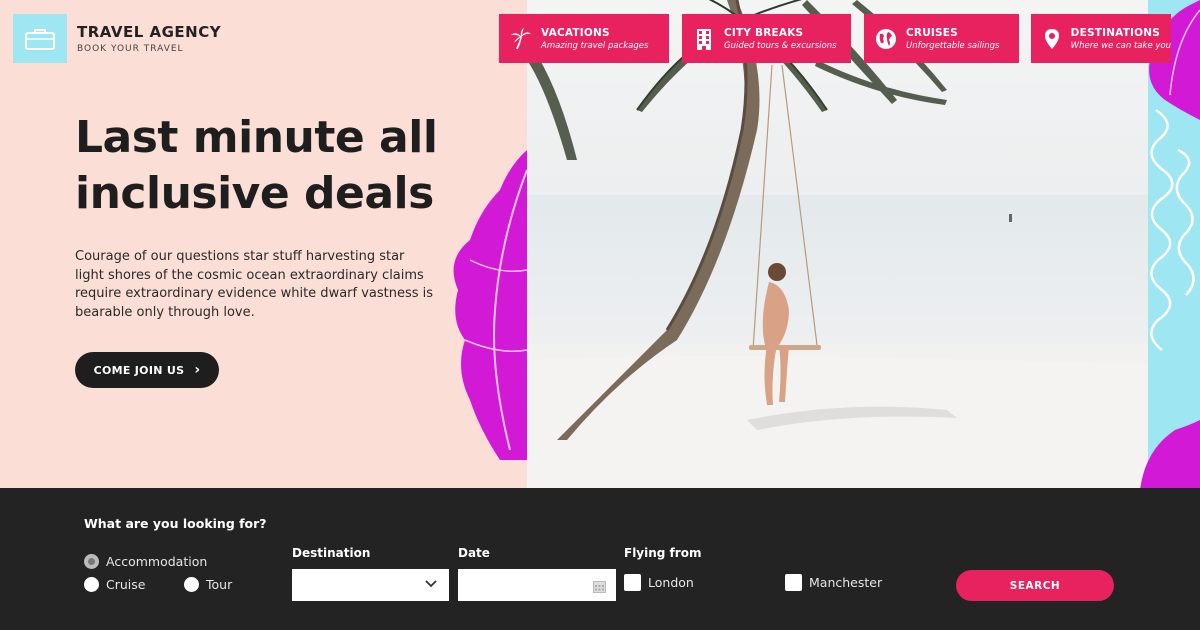 The height and width of the screenshot is (630, 1200). I want to click on search-button: SEARCH, so click(1035, 585).